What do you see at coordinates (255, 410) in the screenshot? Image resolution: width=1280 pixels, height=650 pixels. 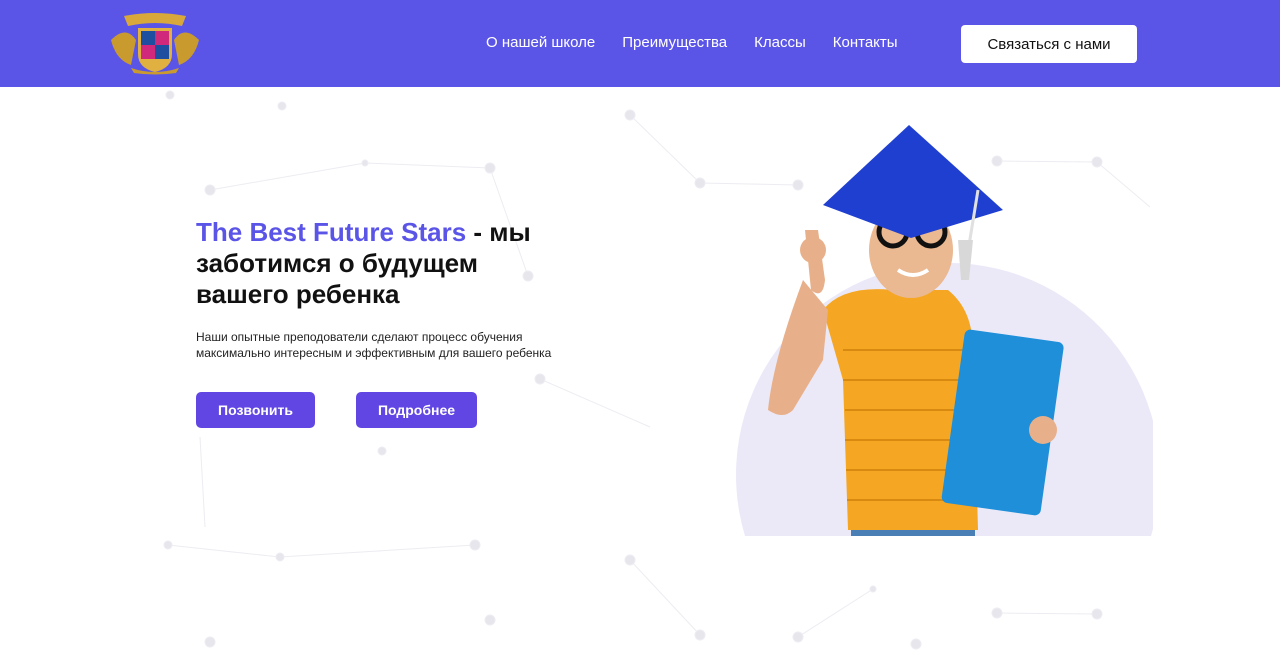 I see `call-button: Позвонить` at bounding box center [255, 410].